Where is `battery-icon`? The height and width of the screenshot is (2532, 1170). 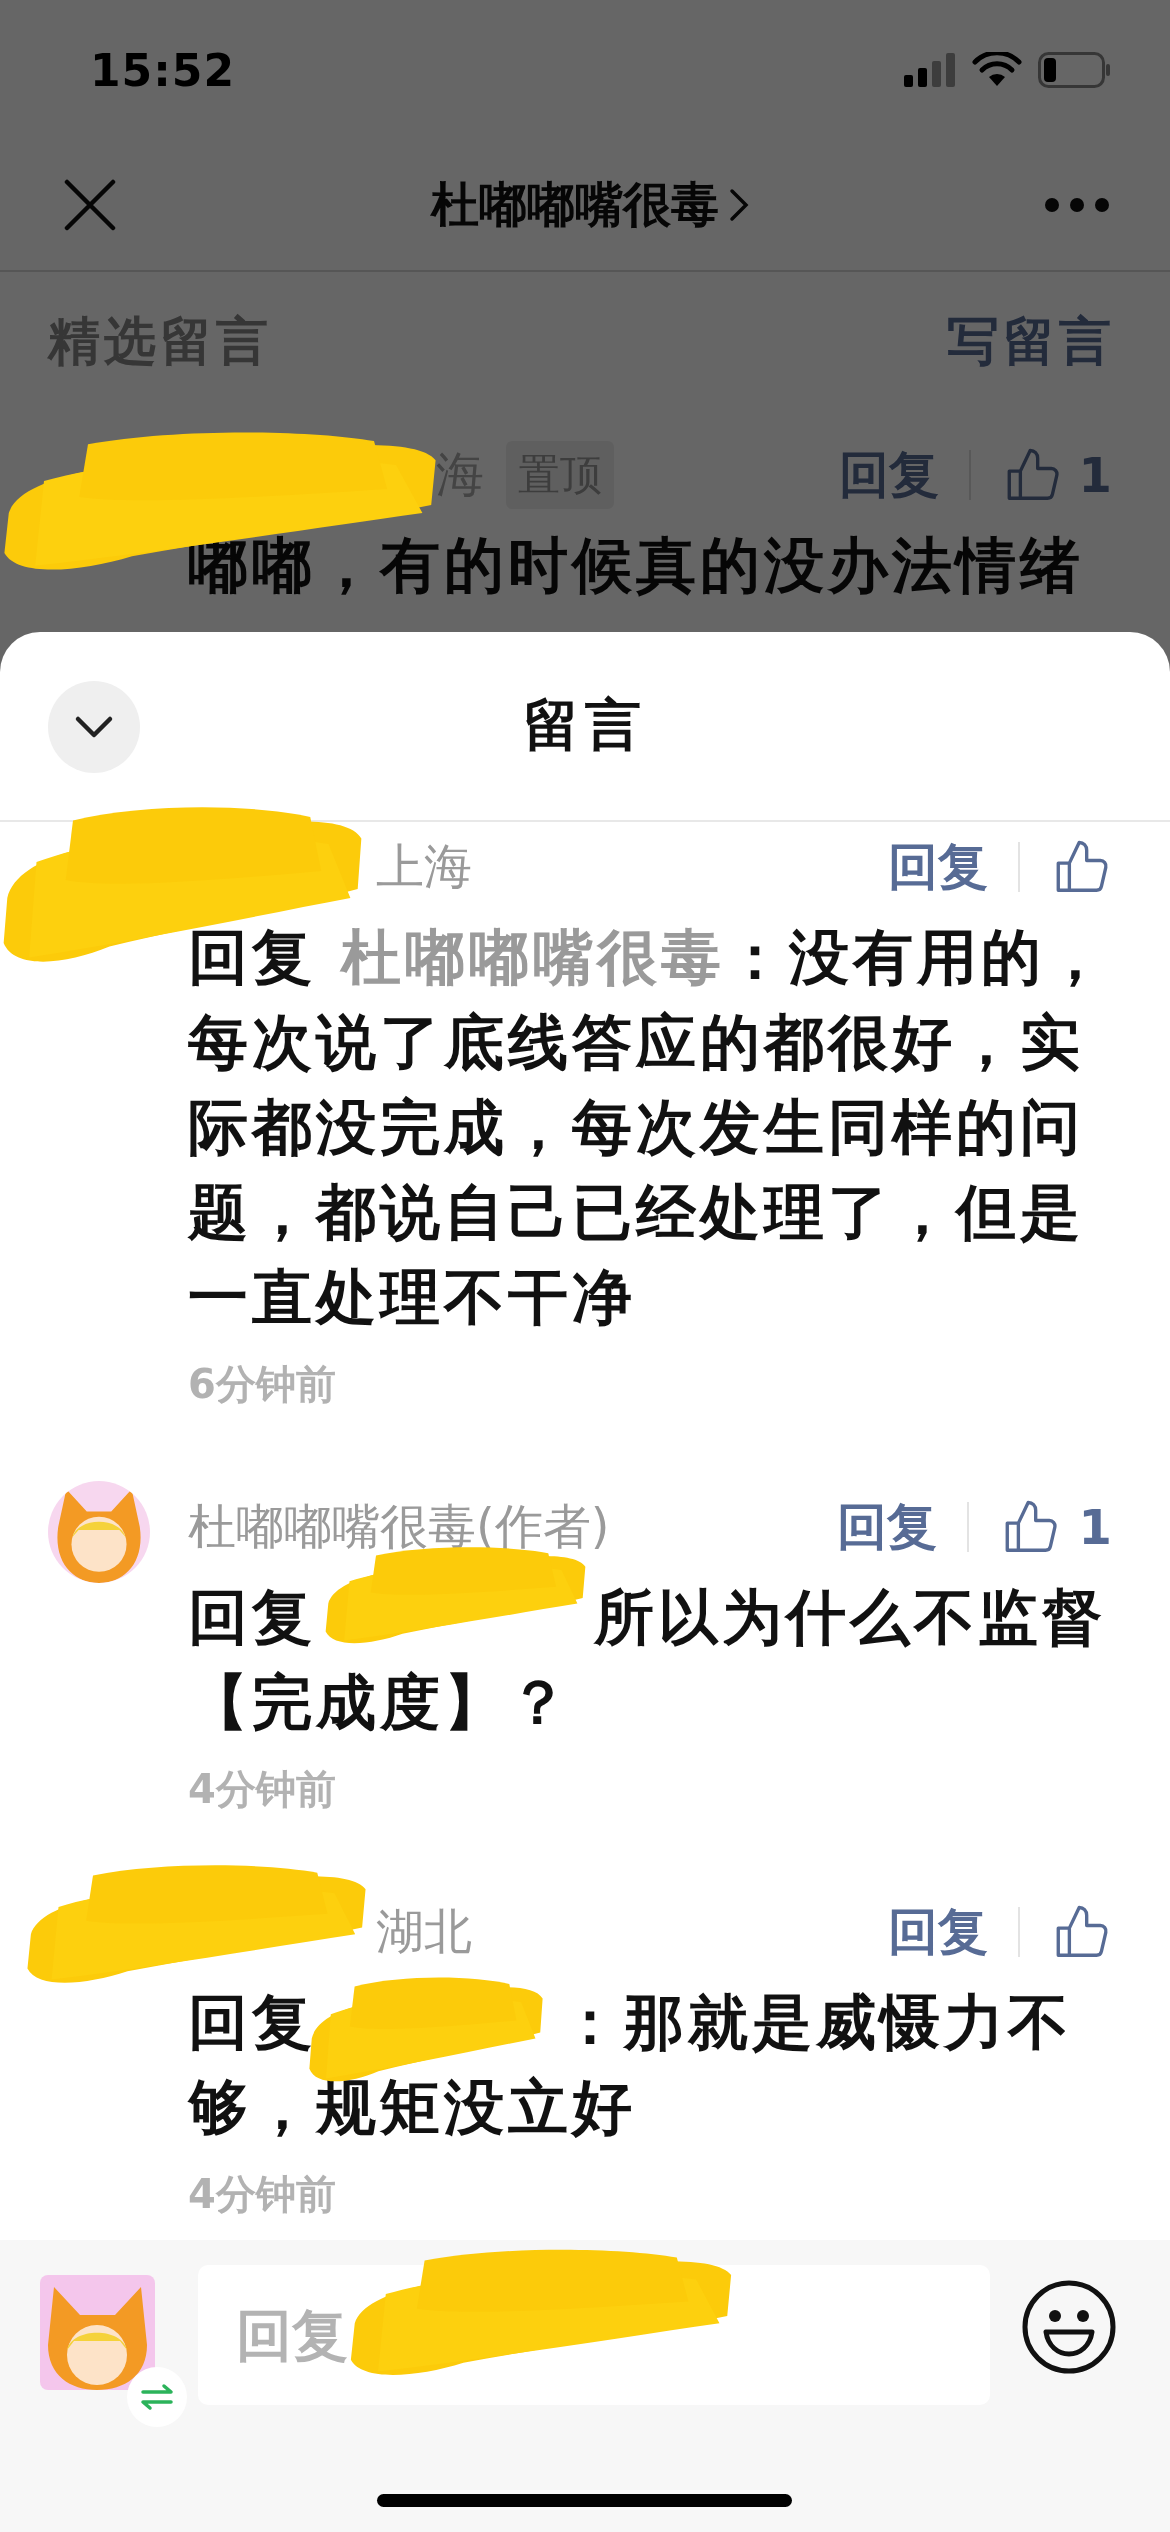
battery-icon is located at coordinates (1075, 70).